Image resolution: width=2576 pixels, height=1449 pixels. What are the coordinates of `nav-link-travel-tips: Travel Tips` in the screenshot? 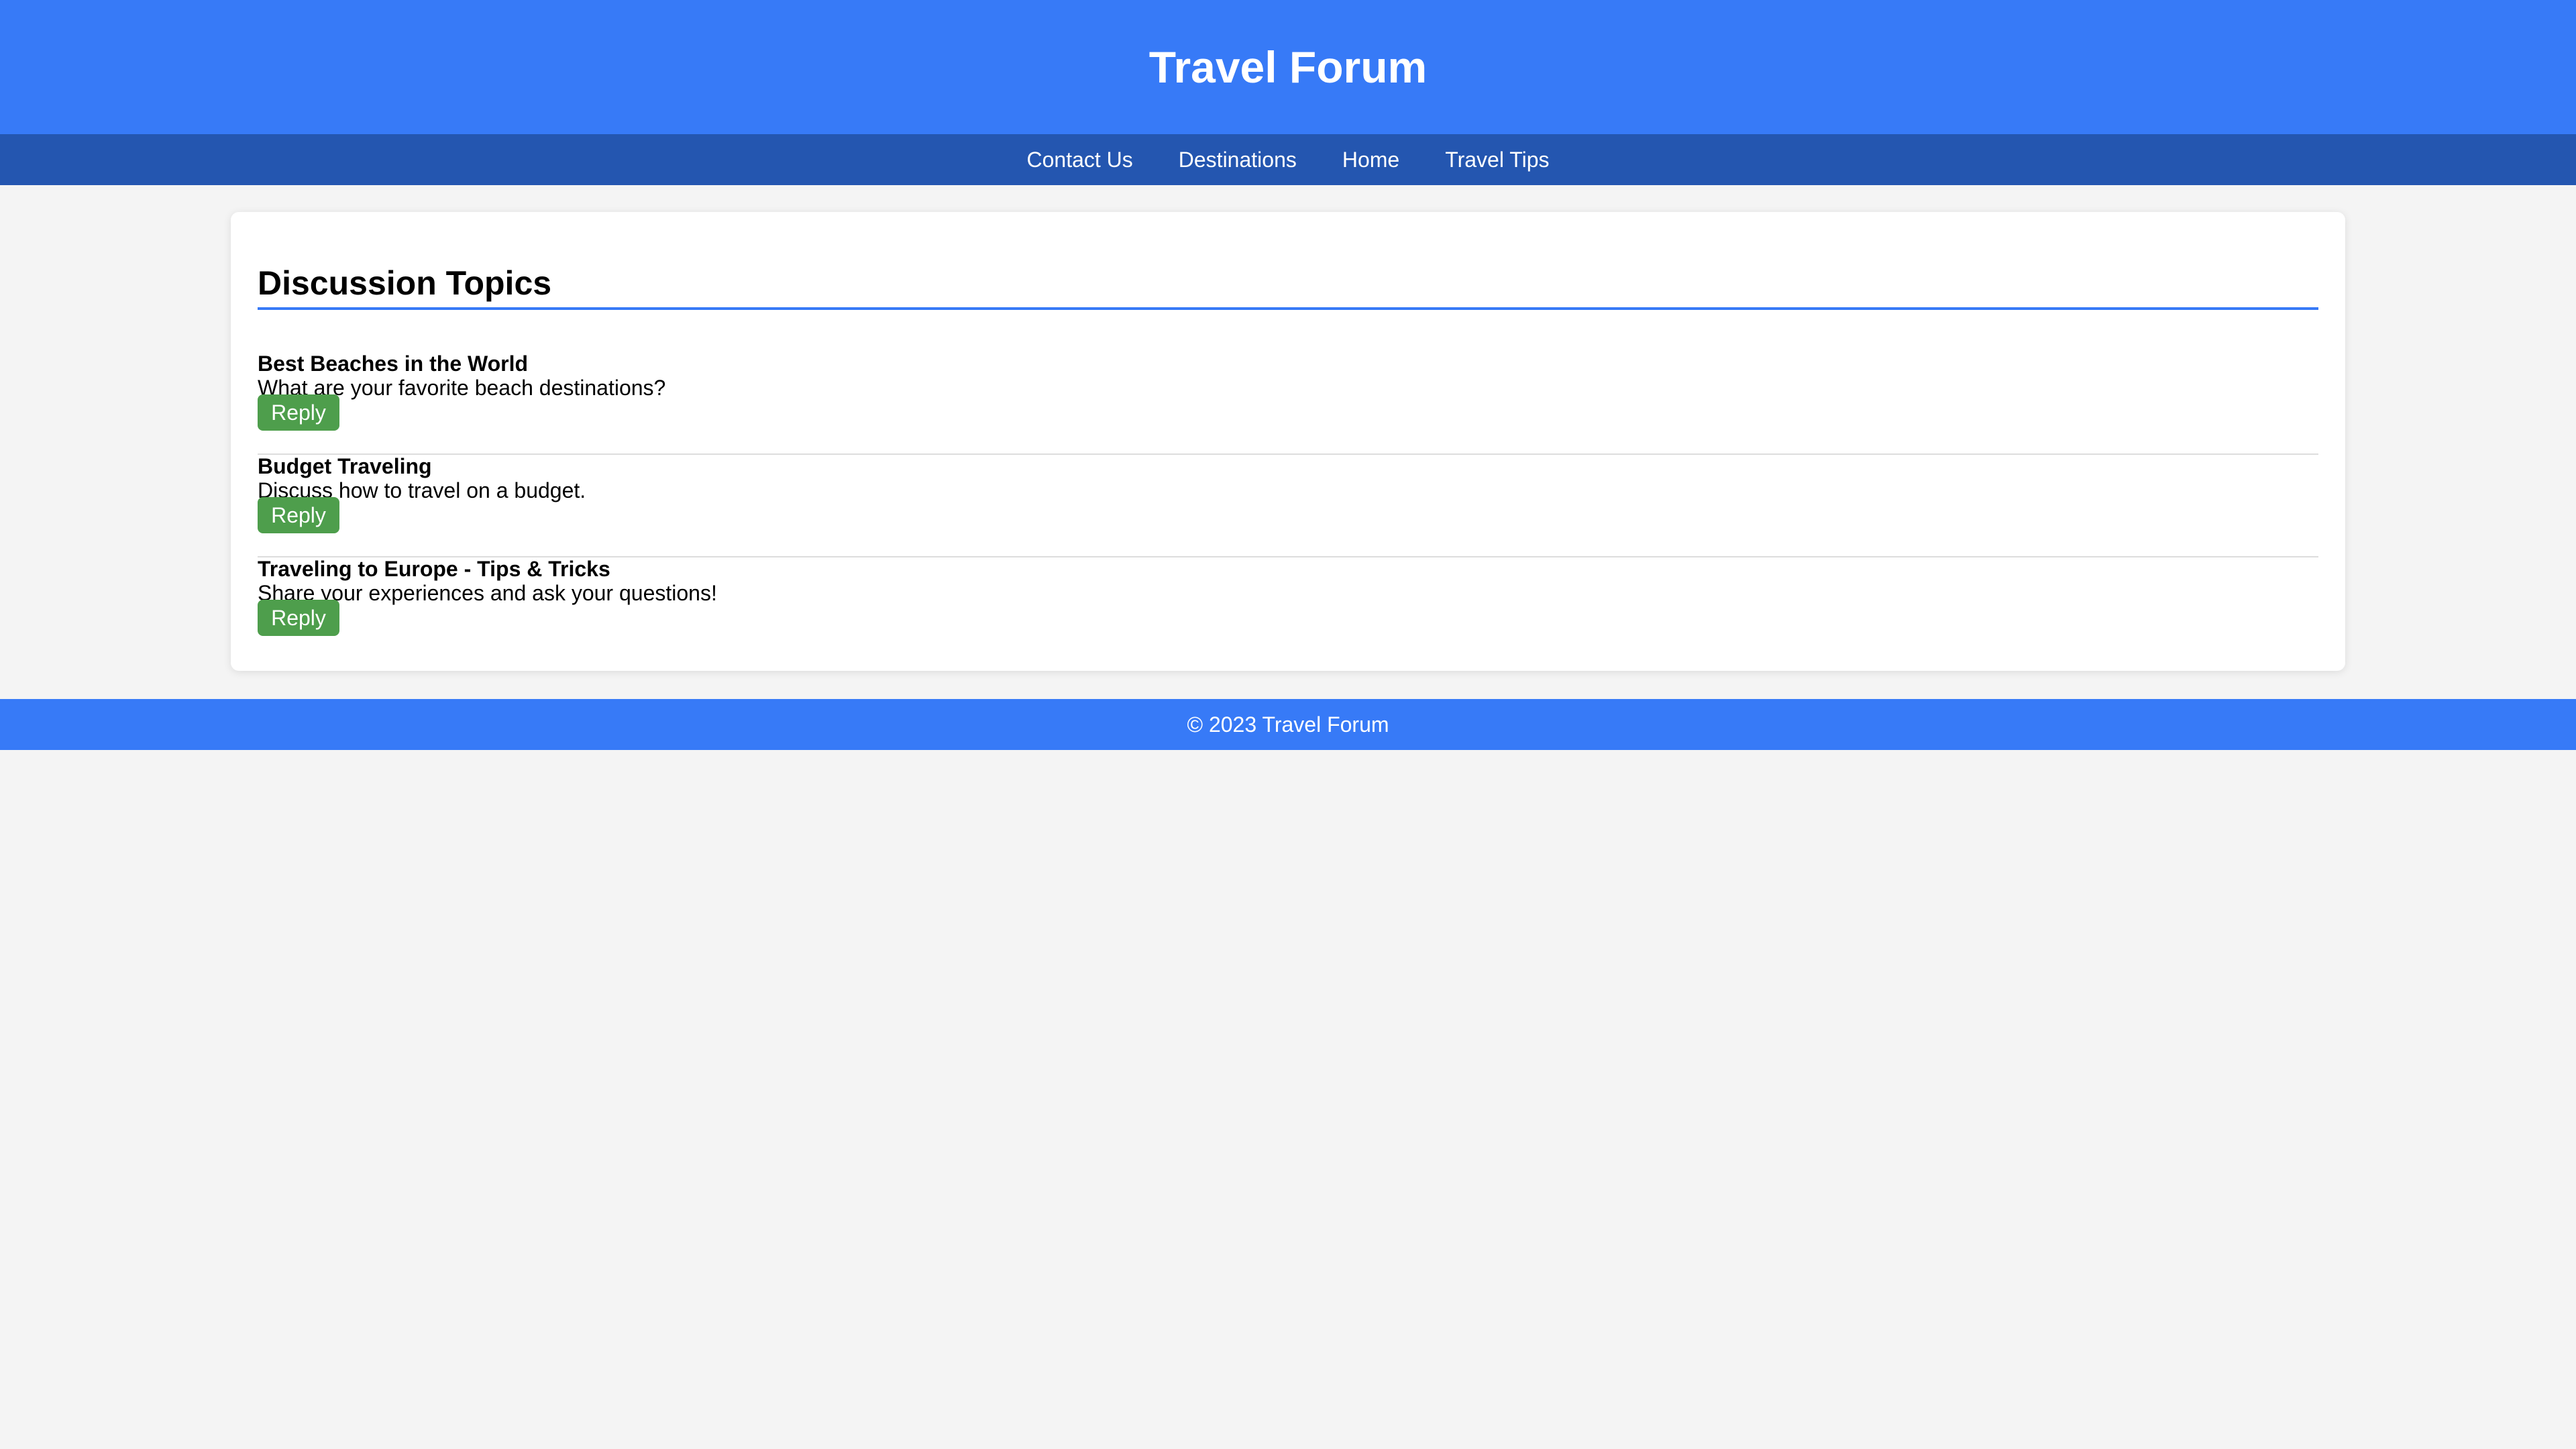 It's located at (1497, 159).